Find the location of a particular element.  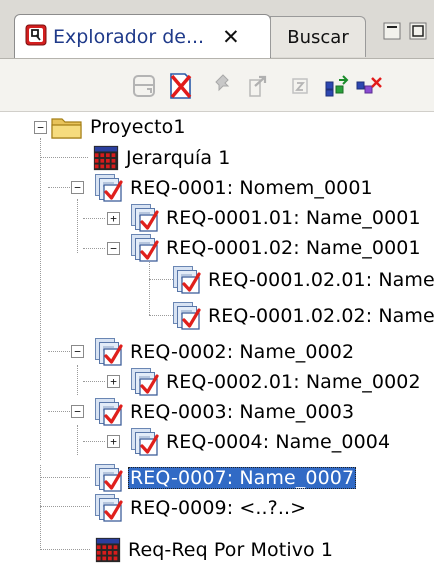

tree-item-requirement: REQ-0001.02.02: Name is located at coordinates (303, 316).